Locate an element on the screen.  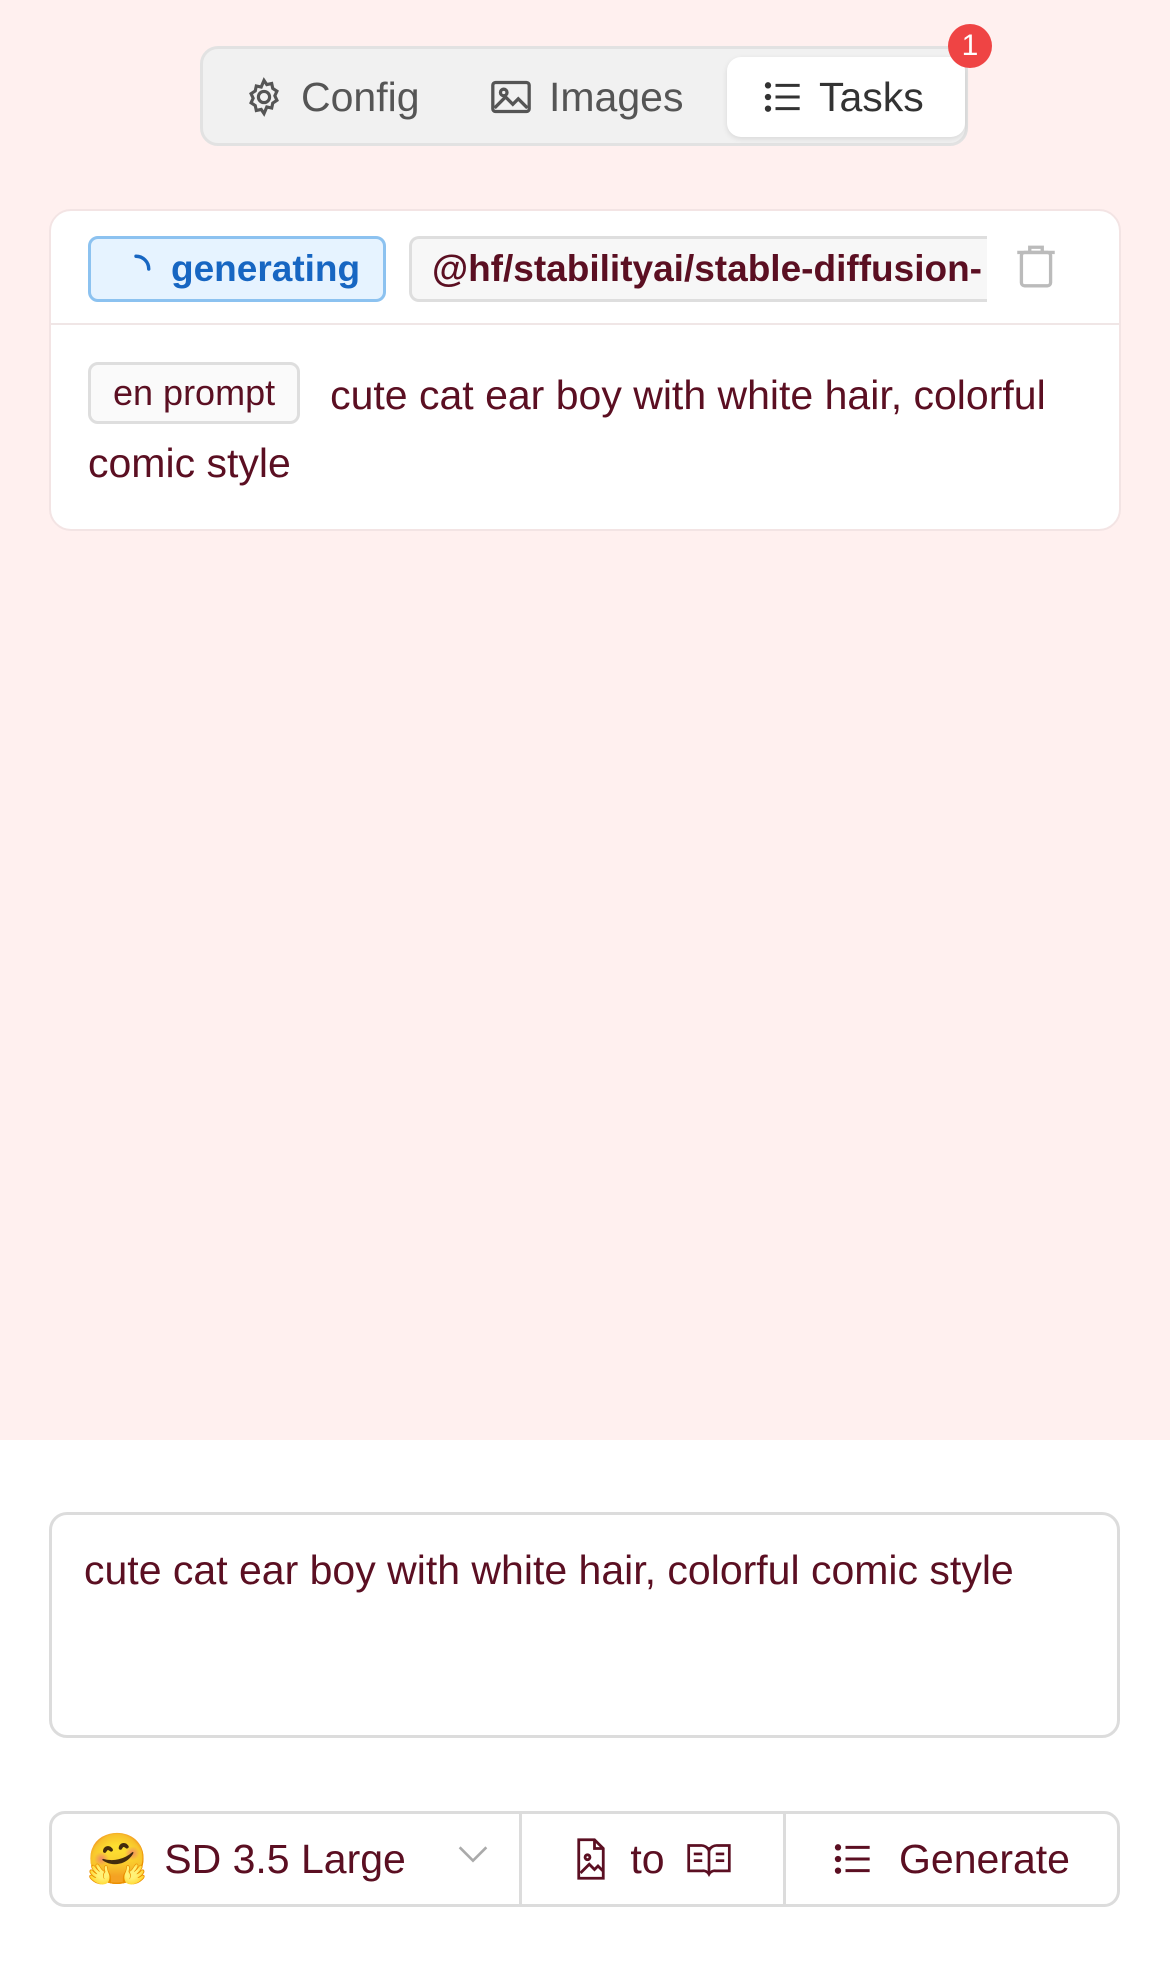
chevron-down-icon is located at coordinates (473, 1854).